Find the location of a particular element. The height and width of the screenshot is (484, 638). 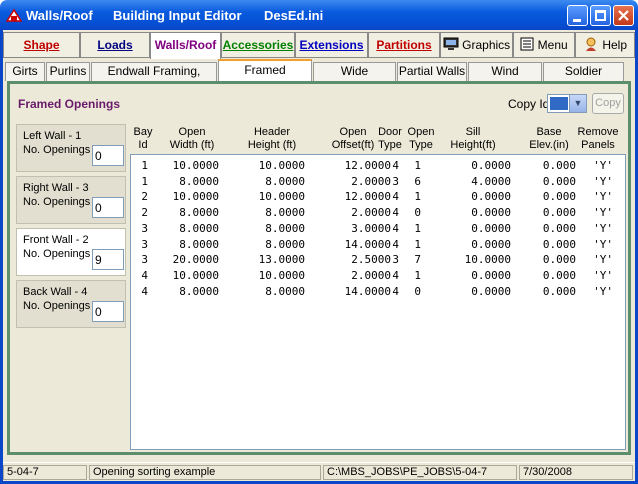

table-row: 2 10.0000 10.0000 12.0000 4 1 0.0000 0.000 'Y' is located at coordinates (378, 197).